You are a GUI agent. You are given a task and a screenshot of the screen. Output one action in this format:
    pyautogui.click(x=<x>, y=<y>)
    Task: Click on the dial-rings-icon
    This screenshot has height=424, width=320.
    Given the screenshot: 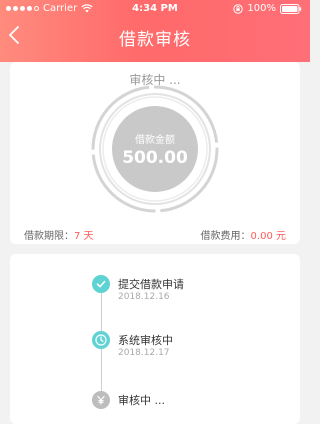 What is the action you would take?
    pyautogui.click(x=155, y=149)
    